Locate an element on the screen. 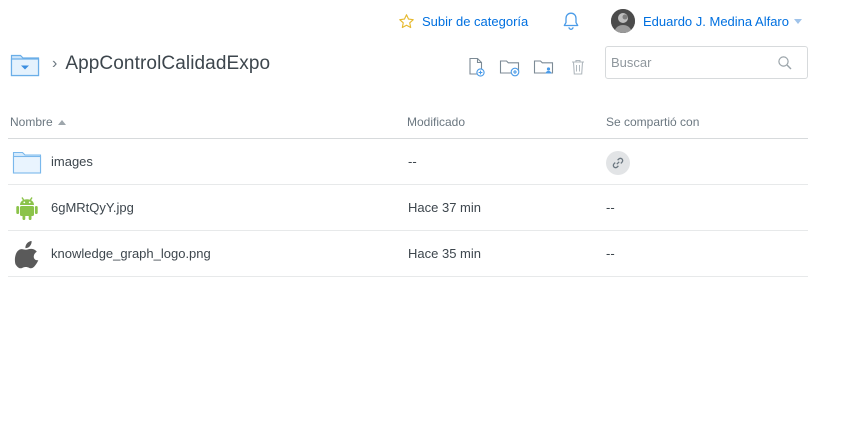 This screenshot has width=862, height=424. star-icon is located at coordinates (406, 20).